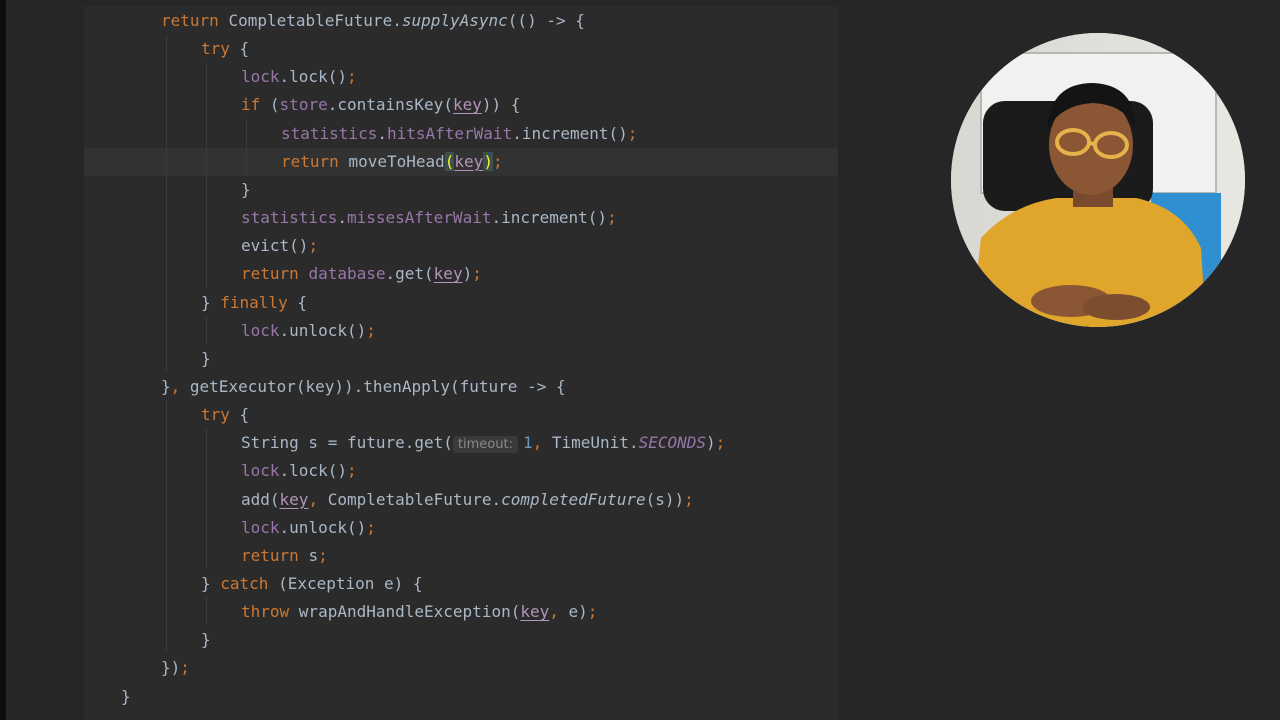  I want to click on code-token: completedFuture, so click(573, 499).